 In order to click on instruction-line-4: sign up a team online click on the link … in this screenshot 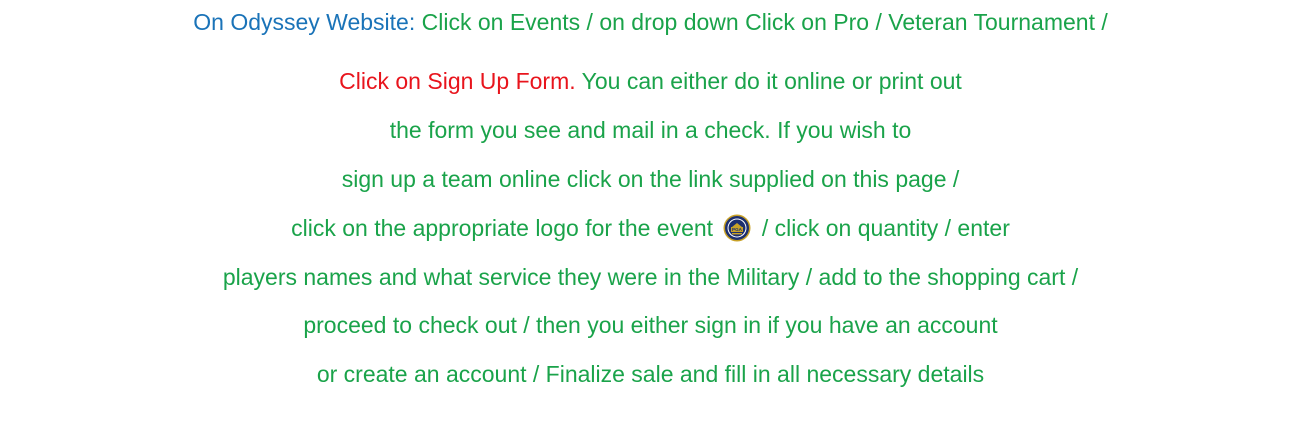, I will do `click(650, 179)`.